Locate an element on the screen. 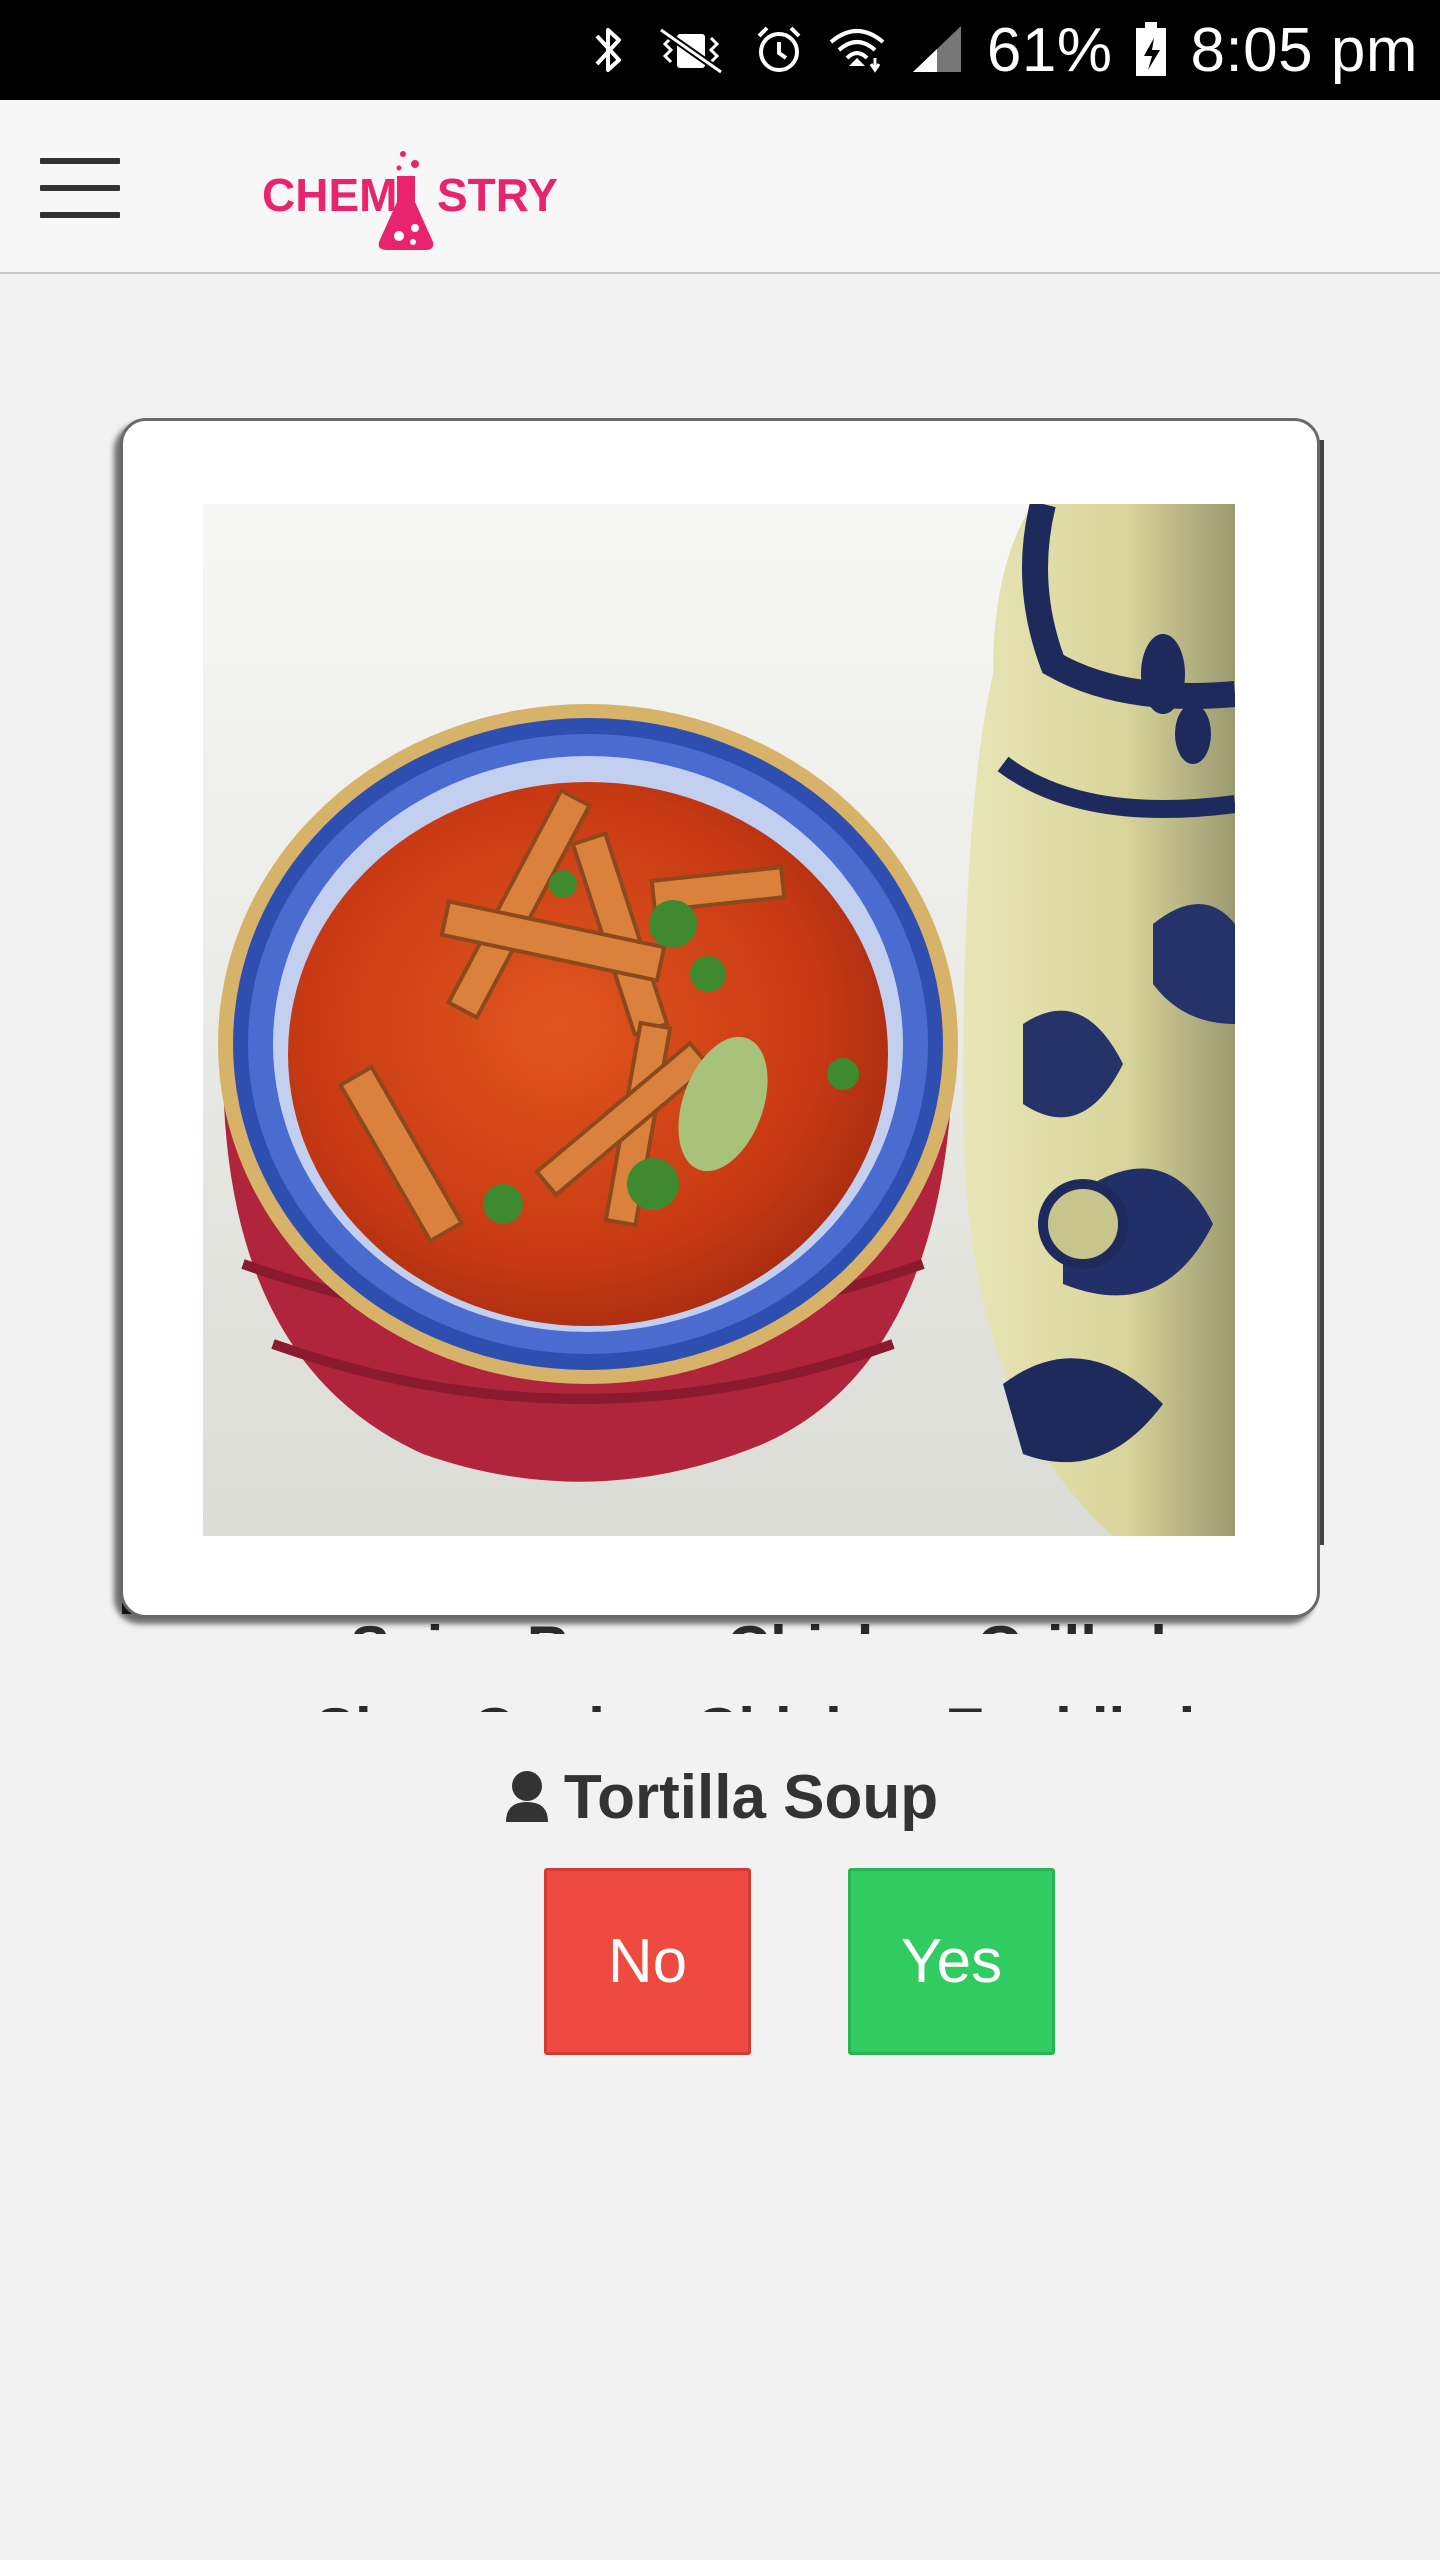  recipe-title-text: Tortilla Soup is located at coordinates (751, 1797).